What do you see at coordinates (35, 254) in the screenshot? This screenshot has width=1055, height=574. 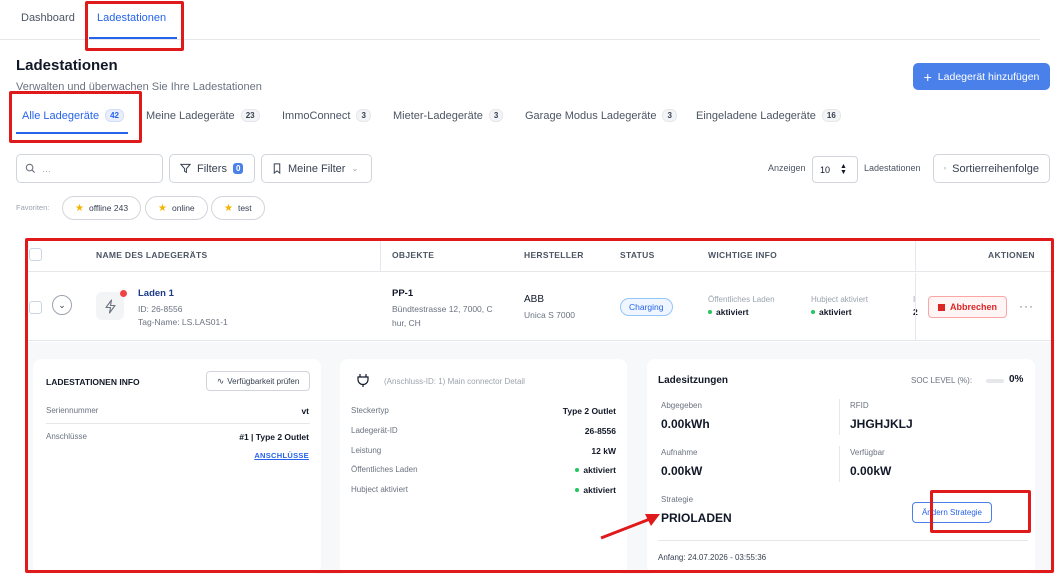 I see `select-all-checkbox` at bounding box center [35, 254].